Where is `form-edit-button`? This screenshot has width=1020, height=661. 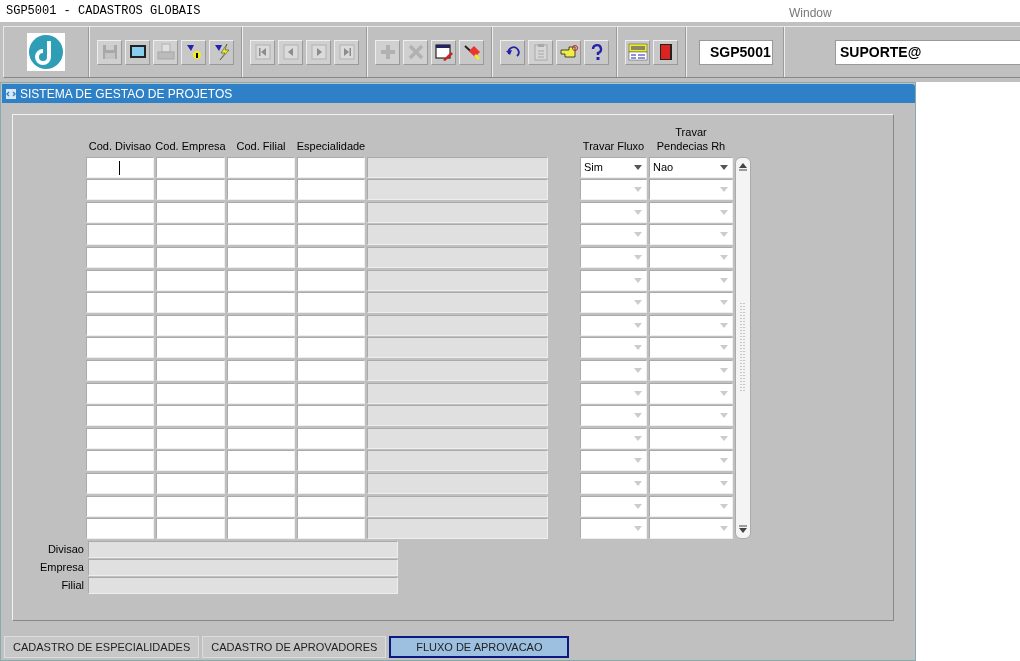
form-edit-button is located at coordinates (443, 52).